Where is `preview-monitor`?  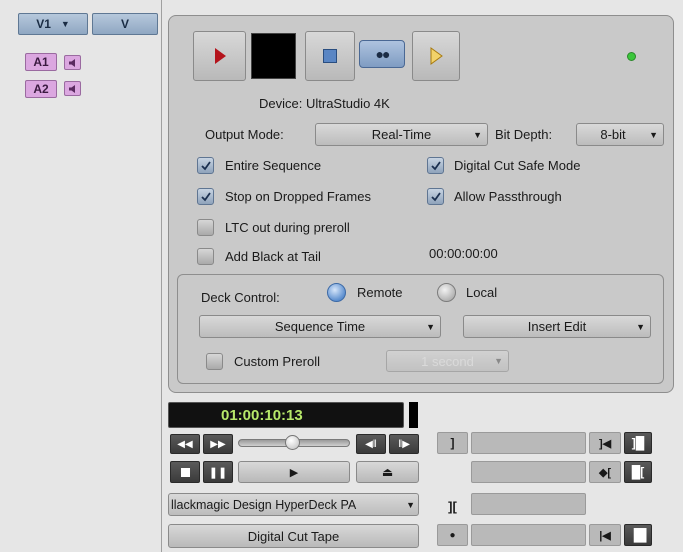 preview-monitor is located at coordinates (273, 56).